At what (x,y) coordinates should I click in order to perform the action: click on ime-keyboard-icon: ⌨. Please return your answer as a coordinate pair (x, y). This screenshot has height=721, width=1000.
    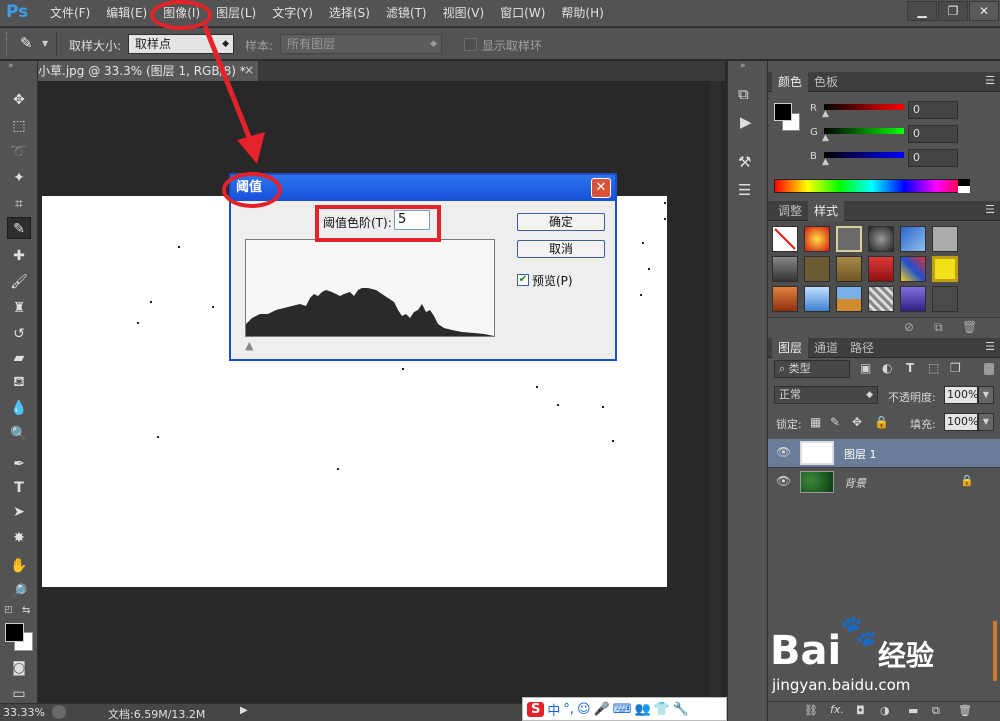
    Looking at the image, I should click on (622, 709).